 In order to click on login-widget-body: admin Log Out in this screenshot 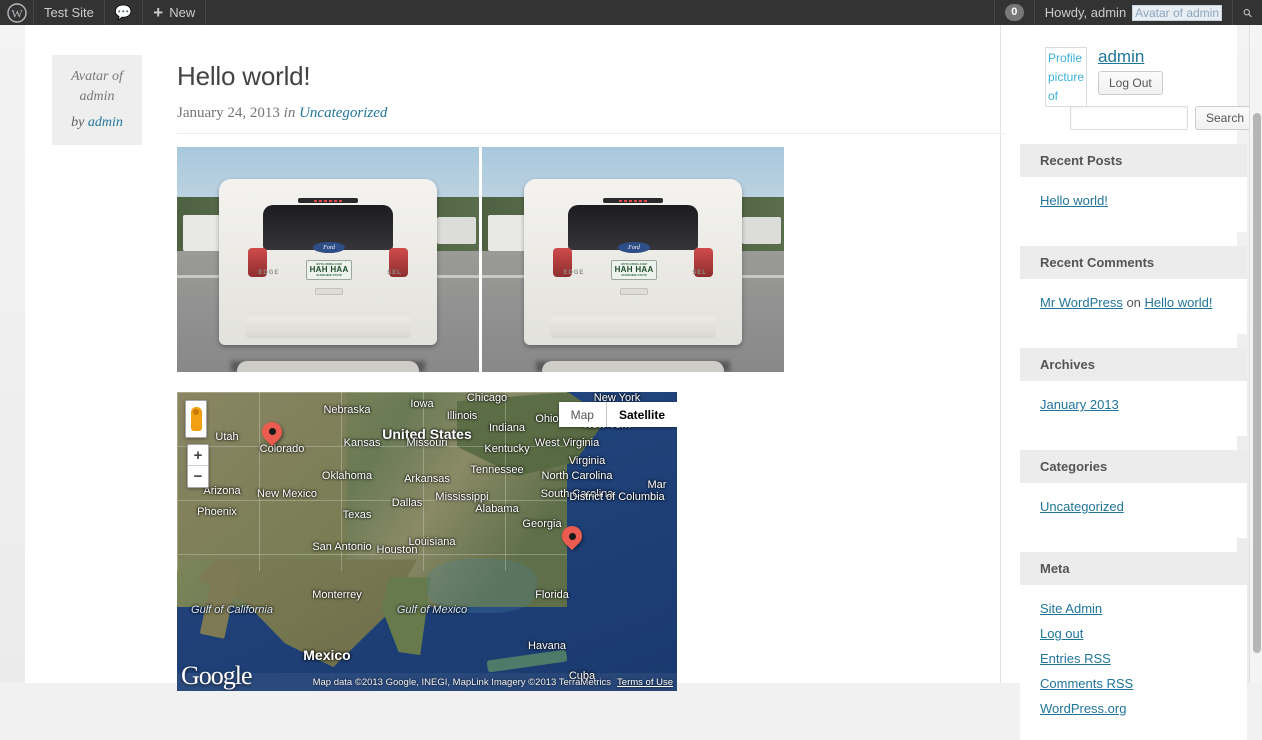, I will do `click(1172, 71)`.